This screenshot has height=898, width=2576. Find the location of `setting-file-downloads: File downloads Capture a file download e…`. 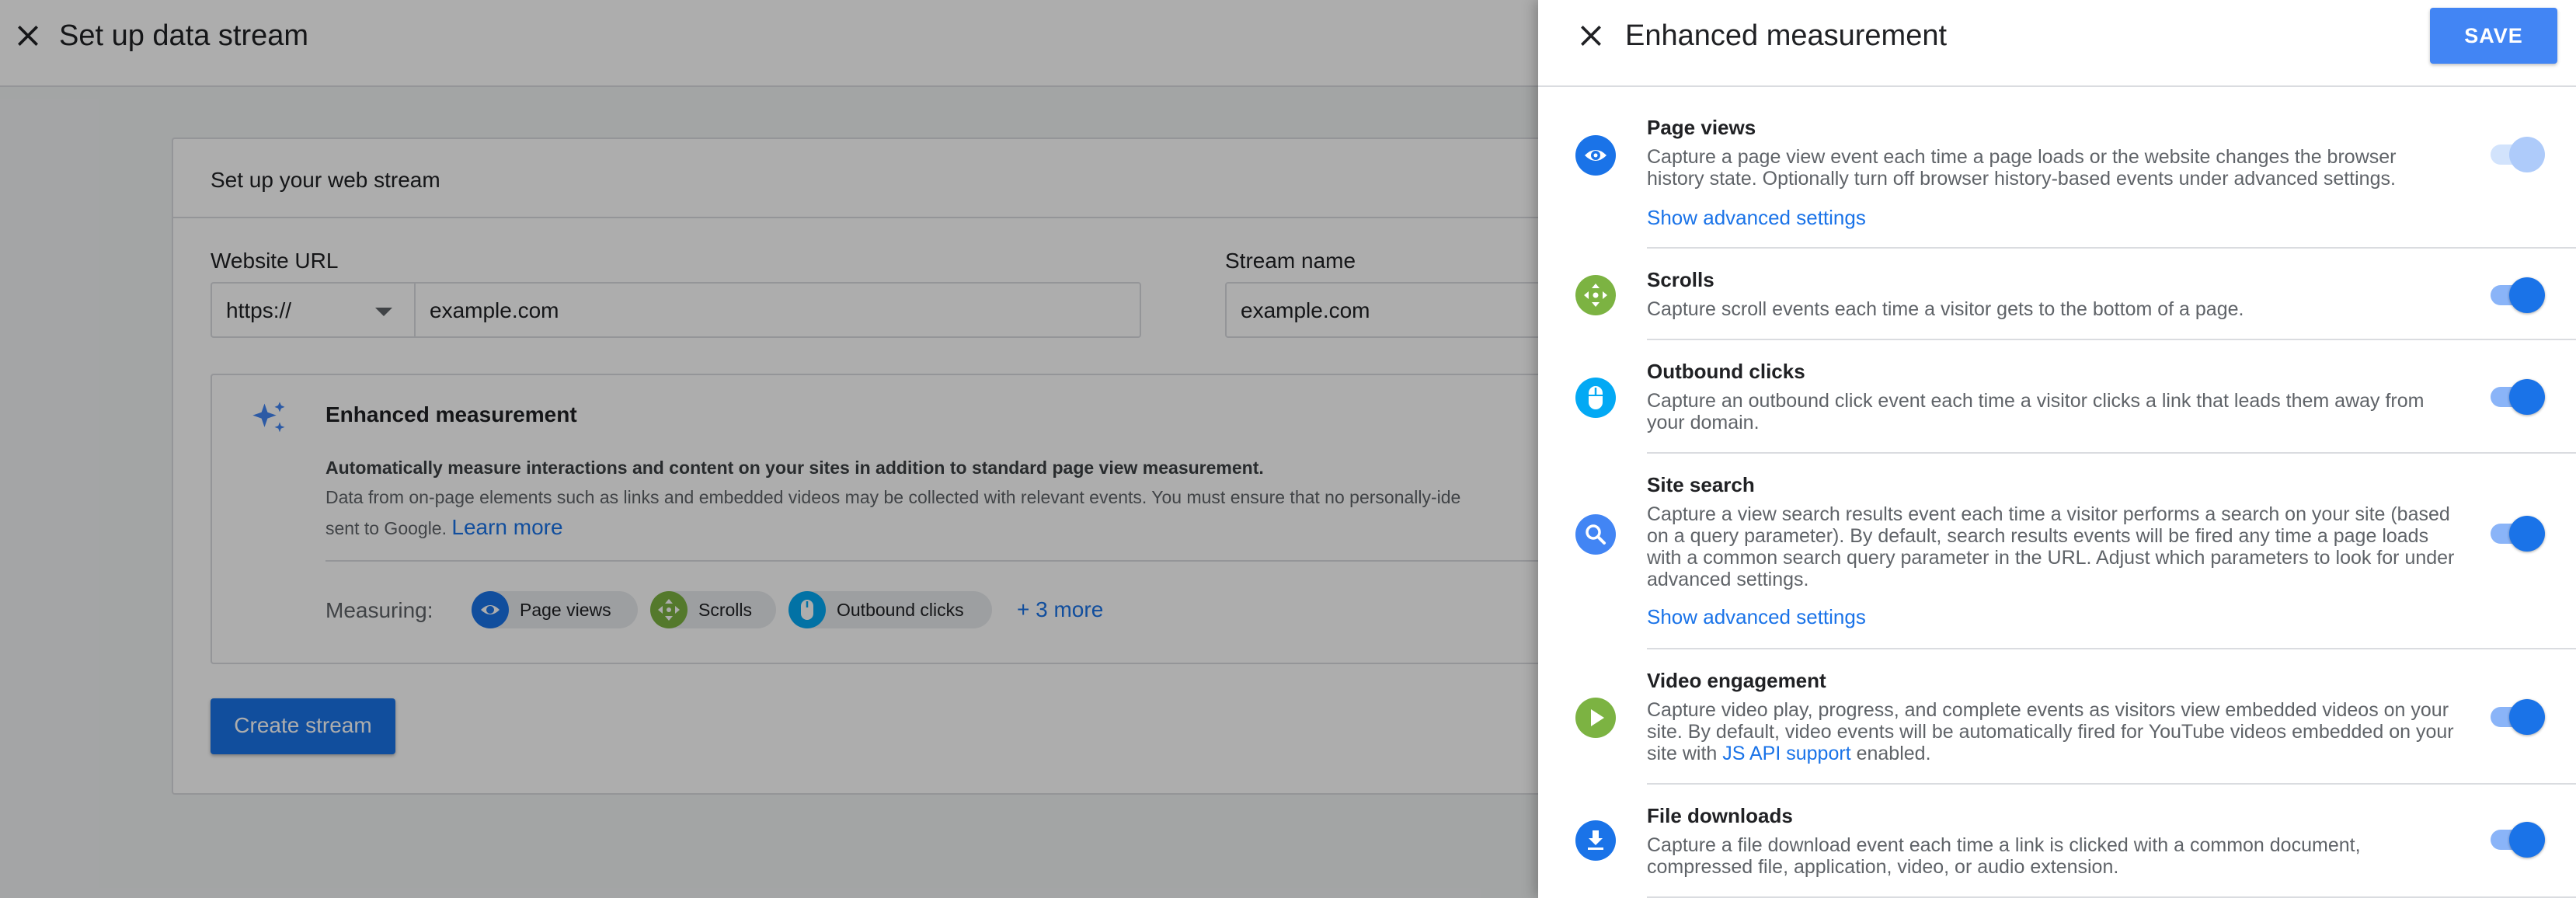

setting-file-downloads: File downloads Capture a file download e… is located at coordinates (2057, 842).